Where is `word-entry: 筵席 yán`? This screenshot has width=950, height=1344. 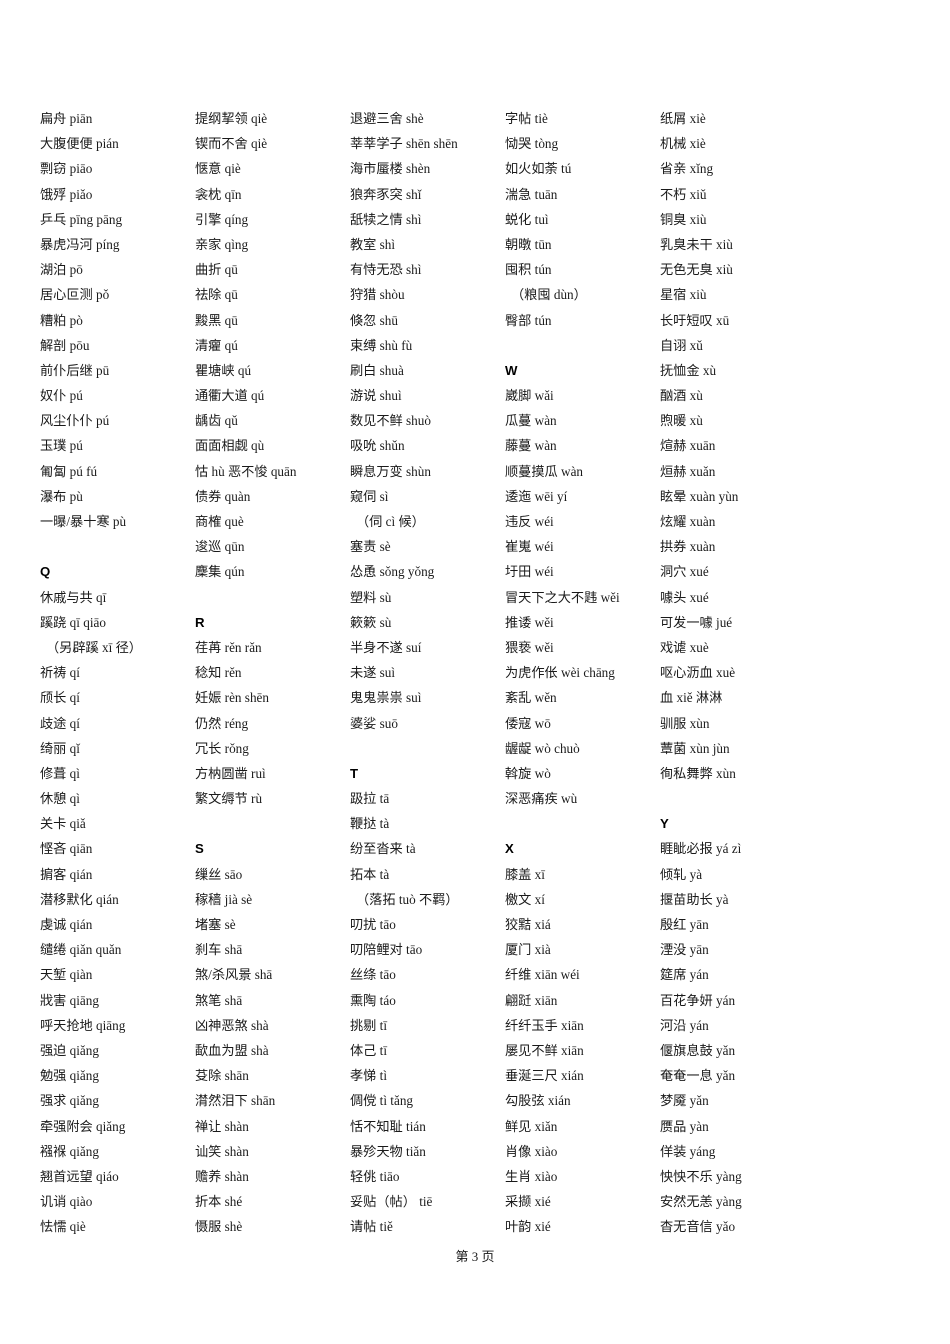 word-entry: 筵席 yán is located at coordinates (684, 975).